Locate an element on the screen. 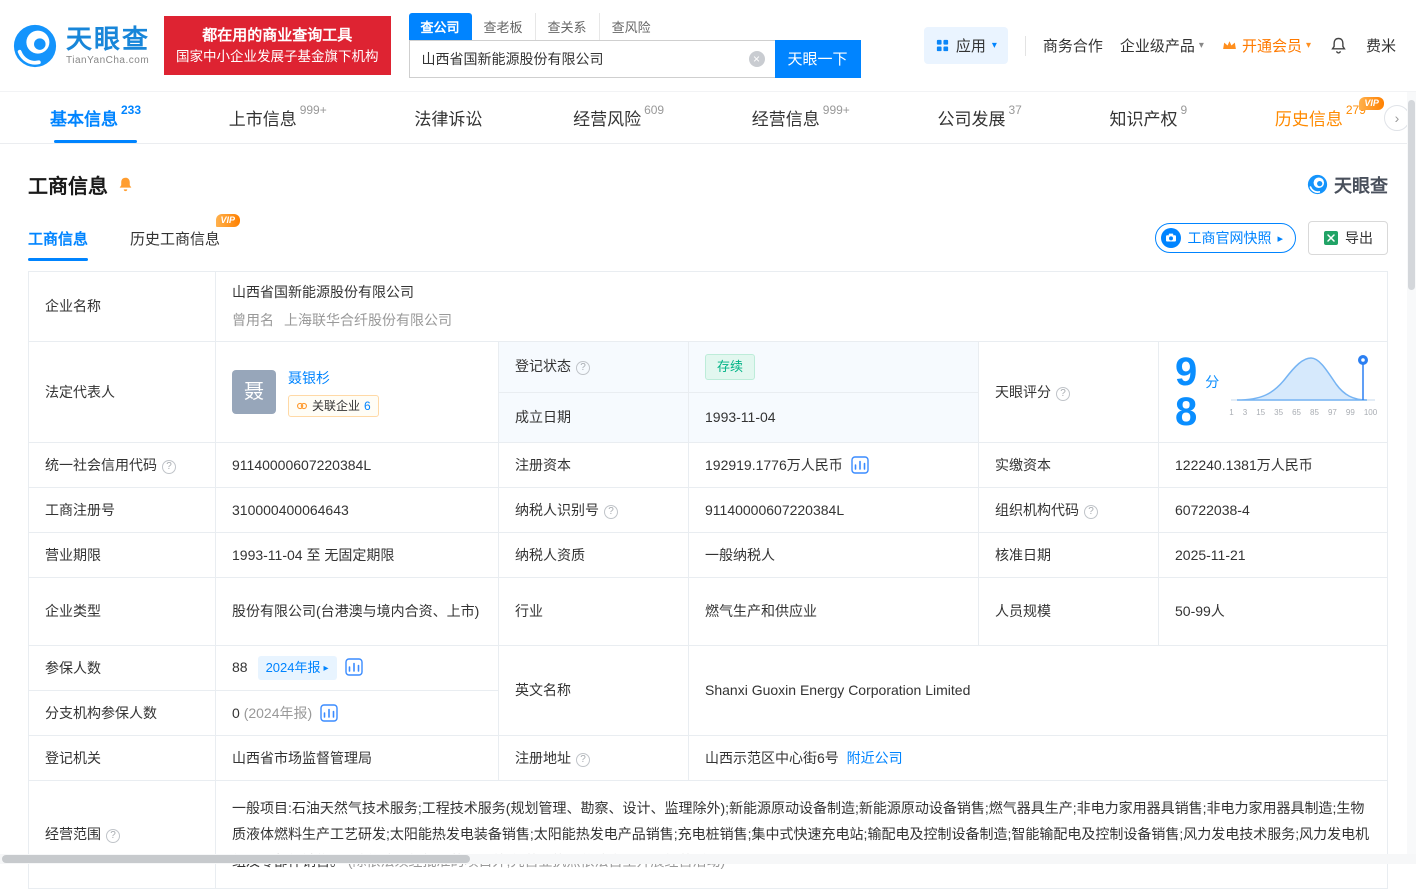 This screenshot has height=889, width=1416. crown-icon is located at coordinates (1229, 45).